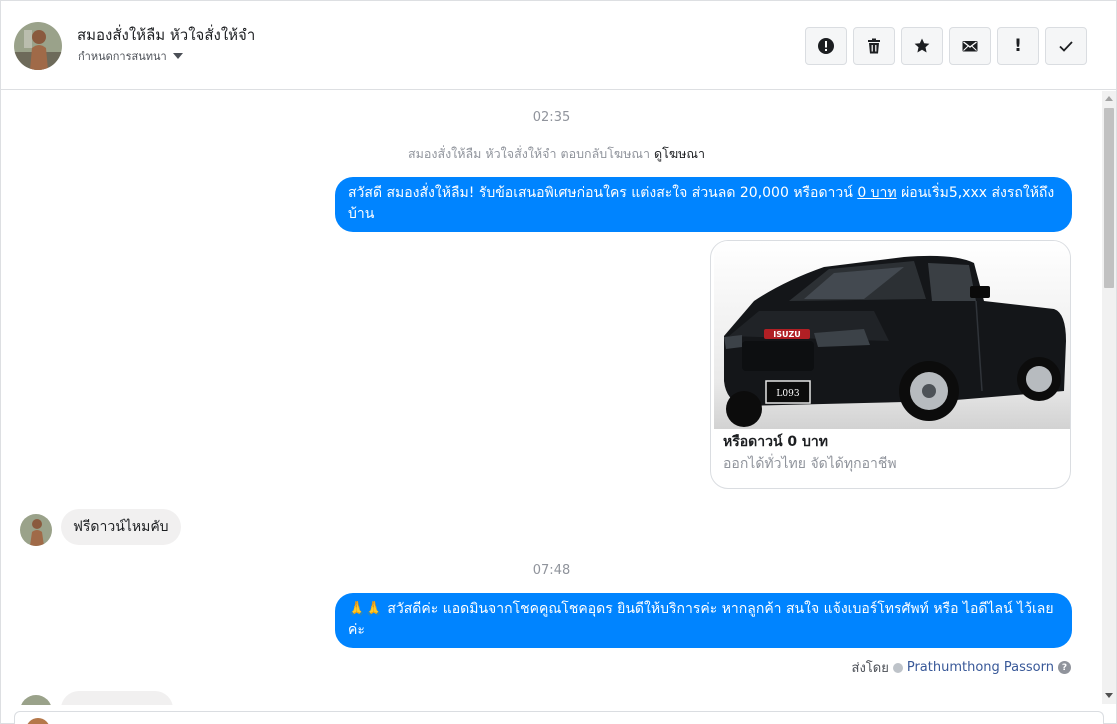 This screenshot has width=1117, height=724. I want to click on delete-button, so click(874, 46).